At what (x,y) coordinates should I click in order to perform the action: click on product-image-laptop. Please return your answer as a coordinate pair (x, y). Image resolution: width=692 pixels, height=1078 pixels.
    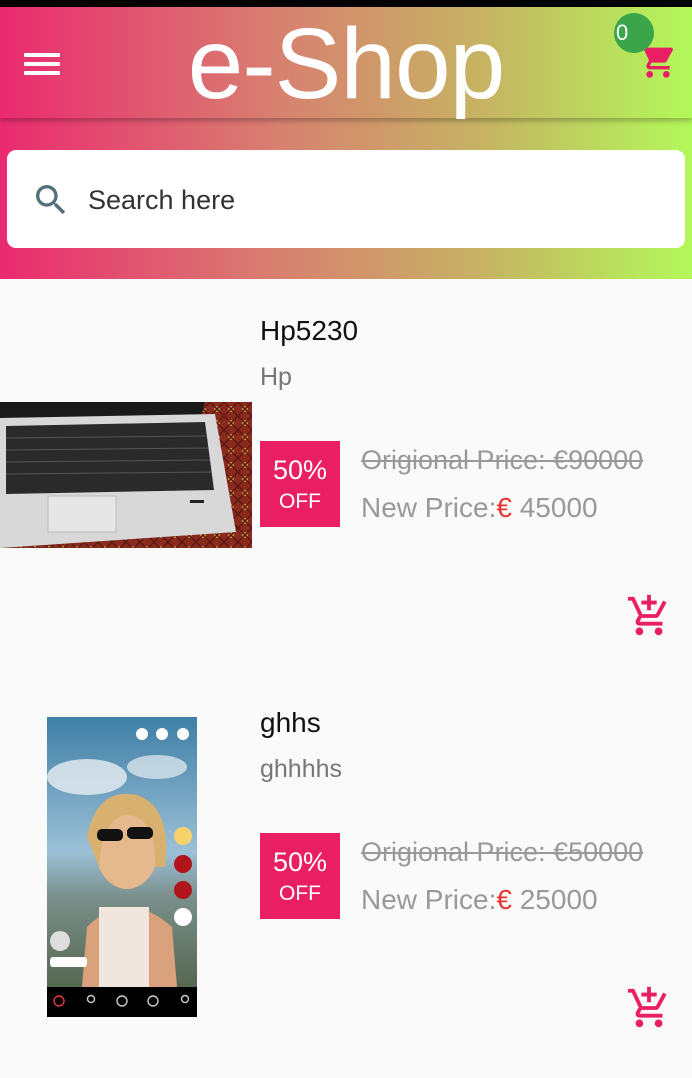
    Looking at the image, I should click on (126, 475).